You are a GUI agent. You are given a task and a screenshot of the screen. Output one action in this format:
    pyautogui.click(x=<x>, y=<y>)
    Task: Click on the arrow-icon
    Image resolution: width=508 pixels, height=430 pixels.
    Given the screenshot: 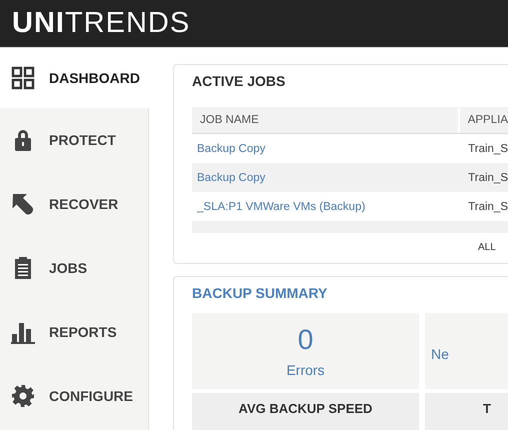 What is the action you would take?
    pyautogui.click(x=23, y=204)
    